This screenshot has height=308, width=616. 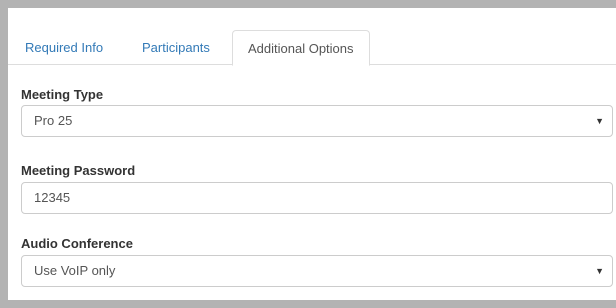 What do you see at coordinates (317, 198) in the screenshot?
I see `meeting-password-input: 12345` at bounding box center [317, 198].